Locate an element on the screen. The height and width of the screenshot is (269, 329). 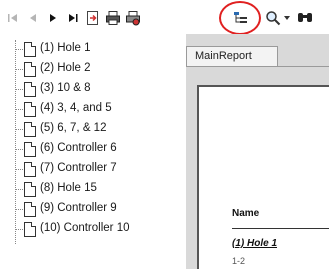
header-divider is located at coordinates (280, 228).